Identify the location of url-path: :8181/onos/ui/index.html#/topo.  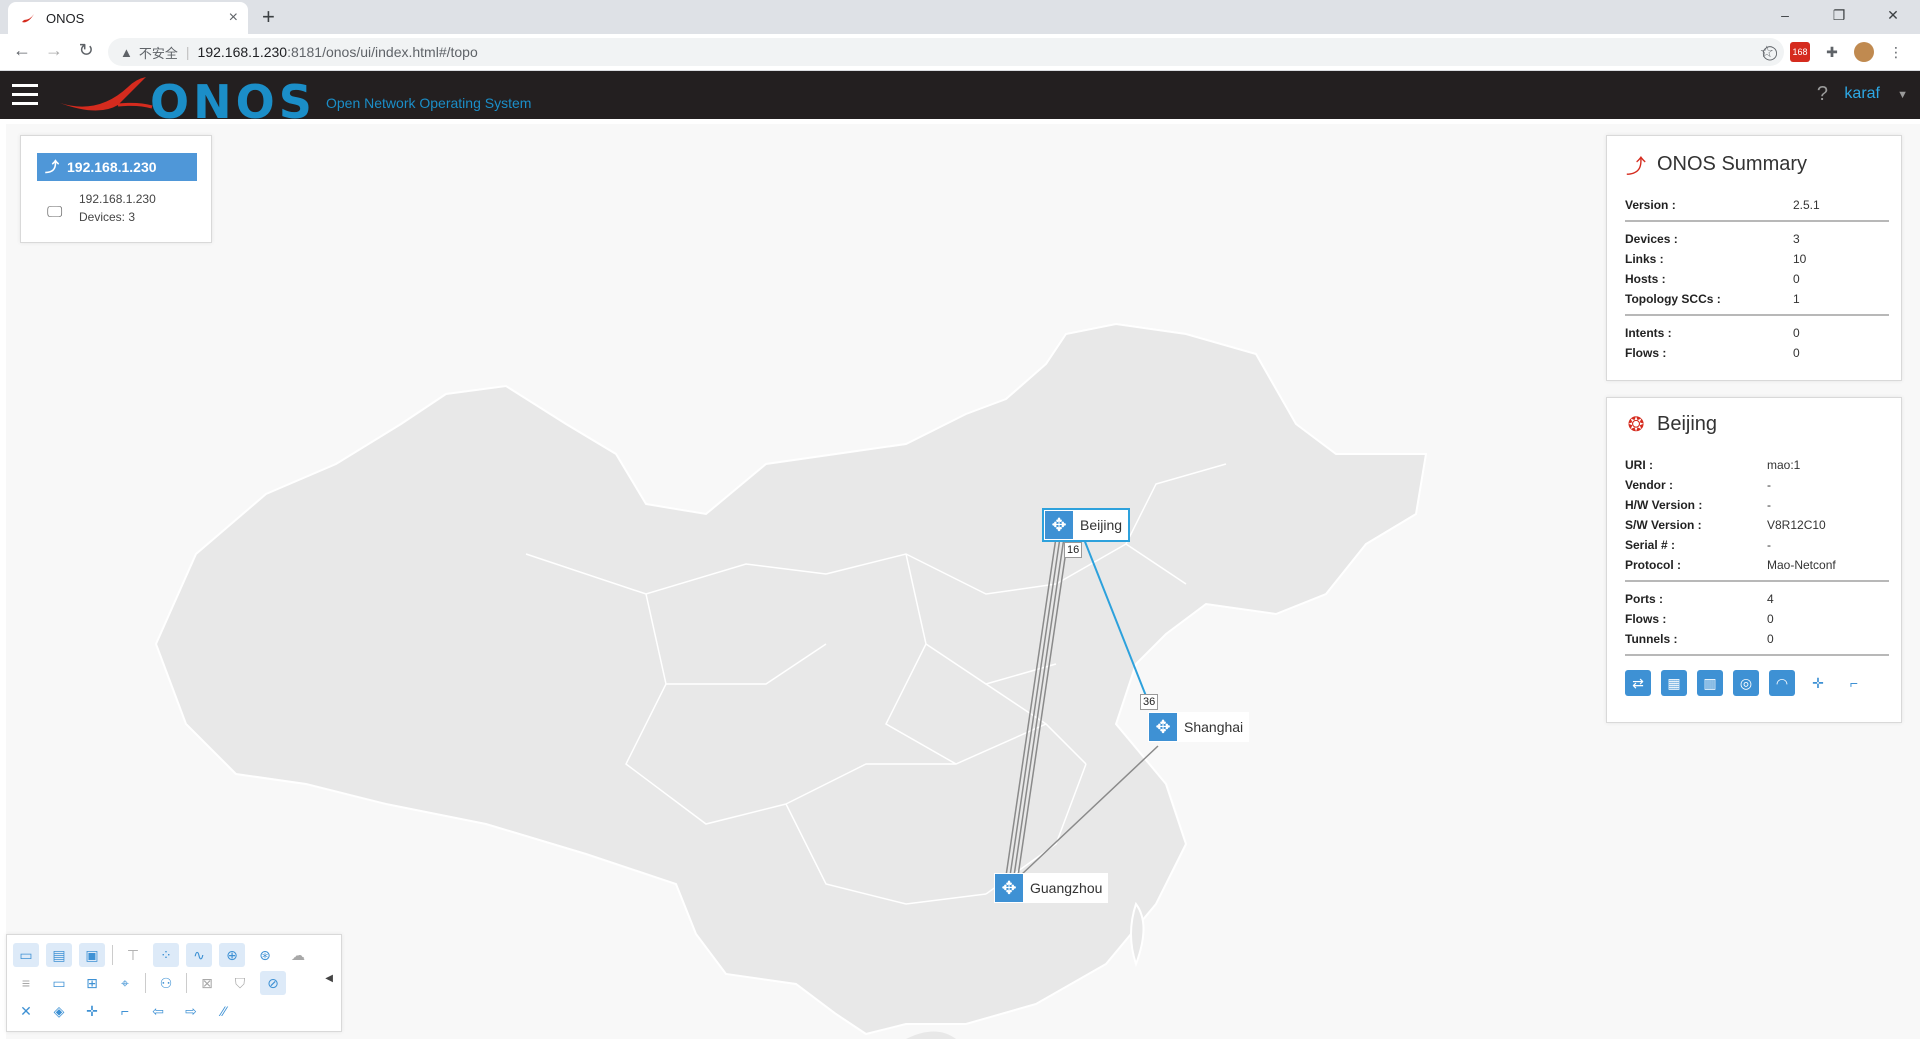
(382, 52).